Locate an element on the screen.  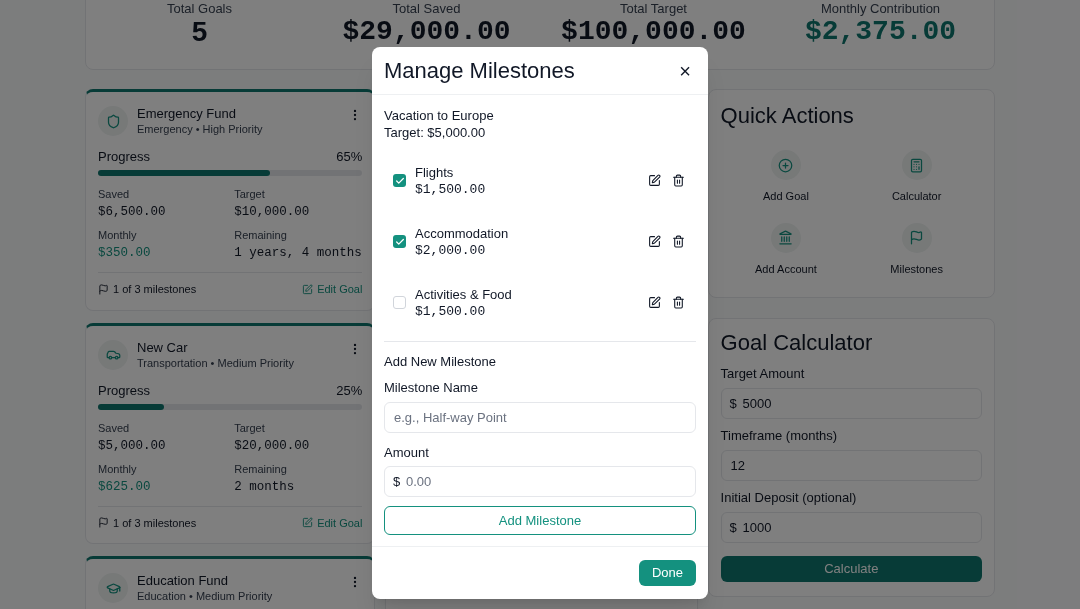
input-field: 12 is located at coordinates (851, 465).